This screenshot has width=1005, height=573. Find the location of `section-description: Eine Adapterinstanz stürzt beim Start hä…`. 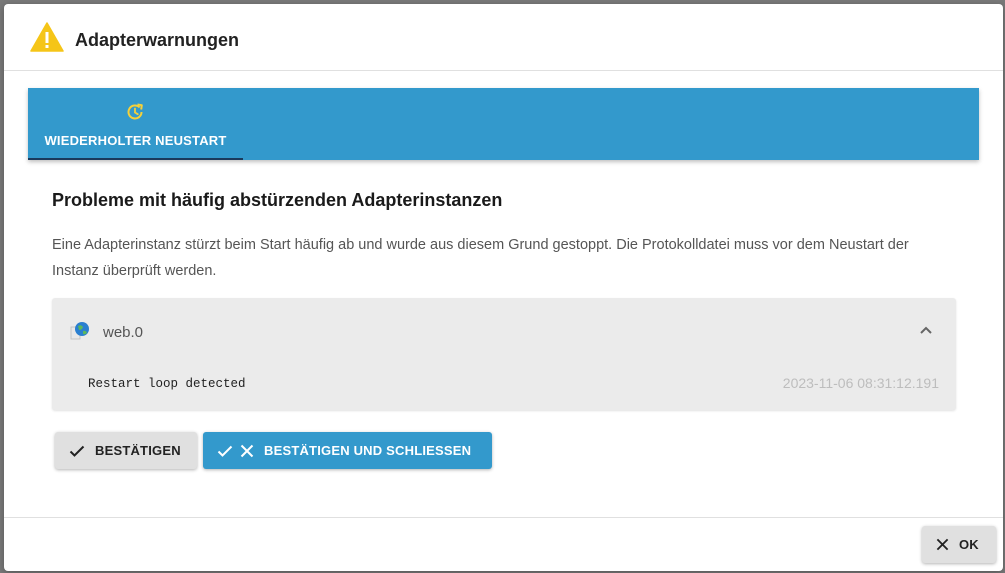

section-description: Eine Adapterinstanz stürzt beim Start hä… is located at coordinates (480, 258).